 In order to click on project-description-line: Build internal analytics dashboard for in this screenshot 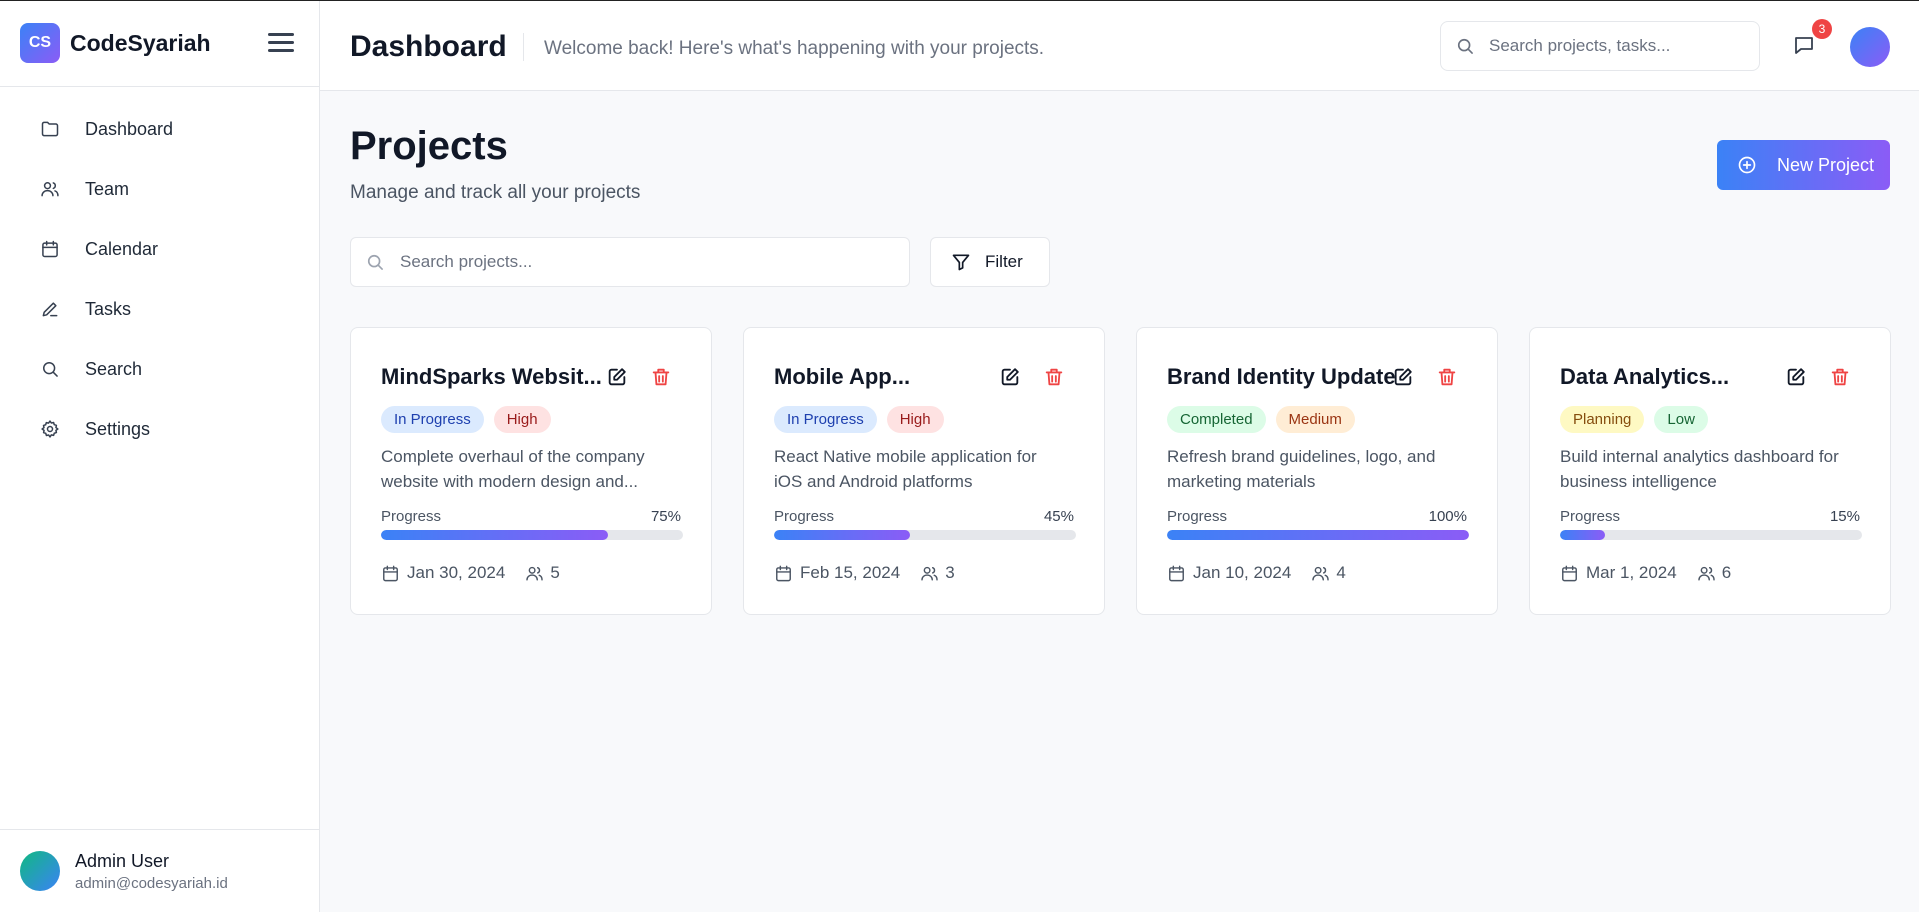, I will do `click(1699, 456)`.